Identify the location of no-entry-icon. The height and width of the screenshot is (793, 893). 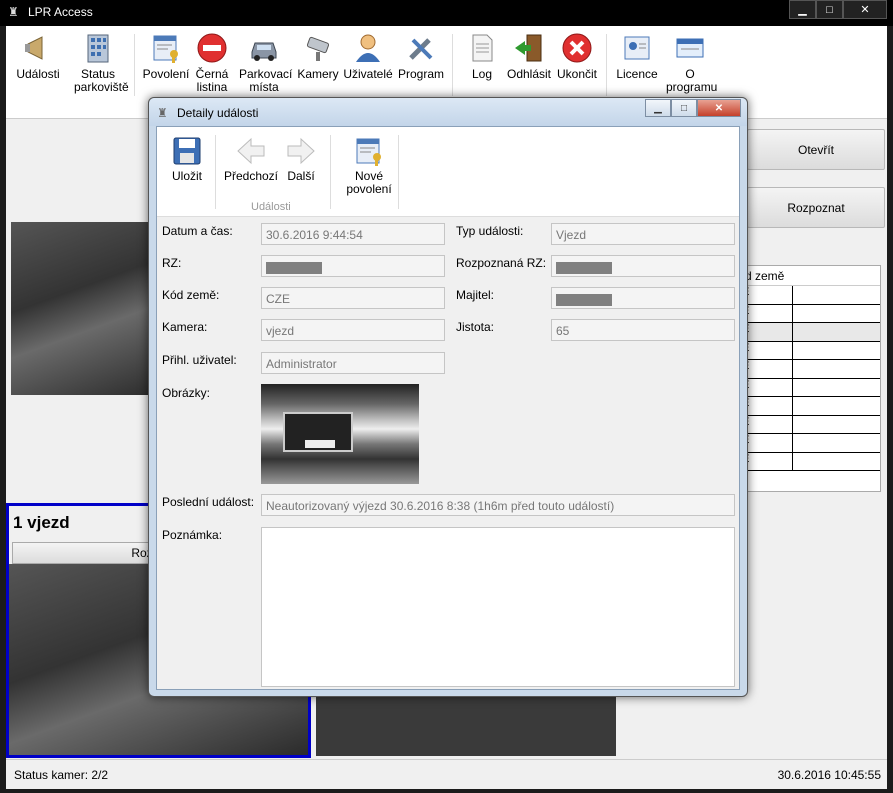
(212, 48).